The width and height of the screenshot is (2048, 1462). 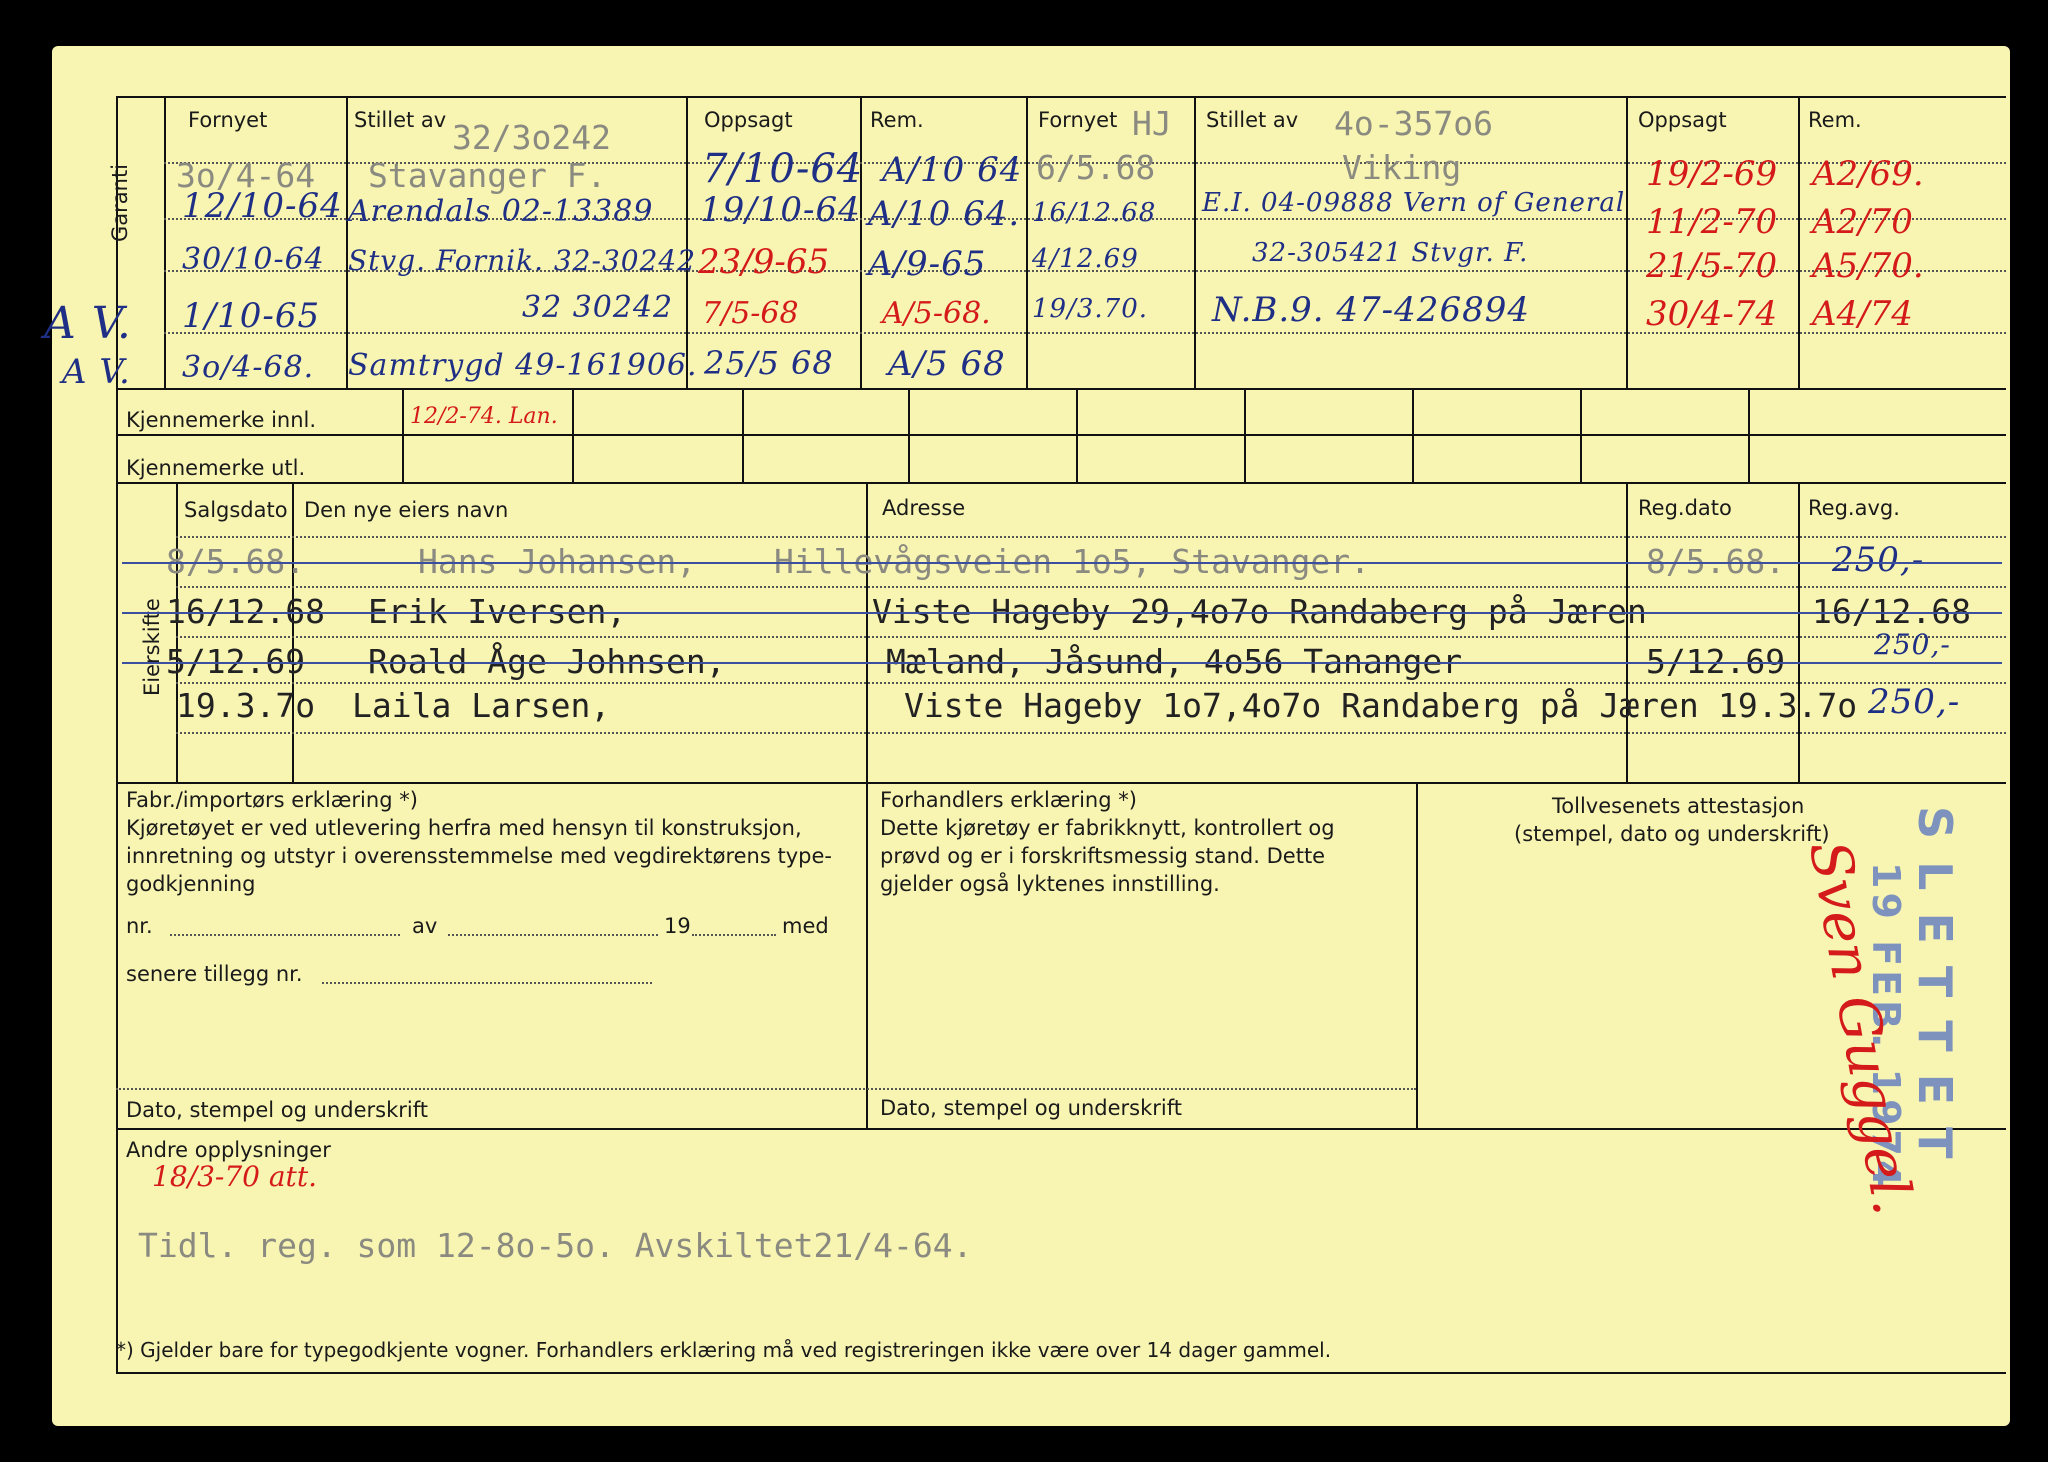 I want to click on fabr-body-3: godkjenning, so click(x=191, y=884).